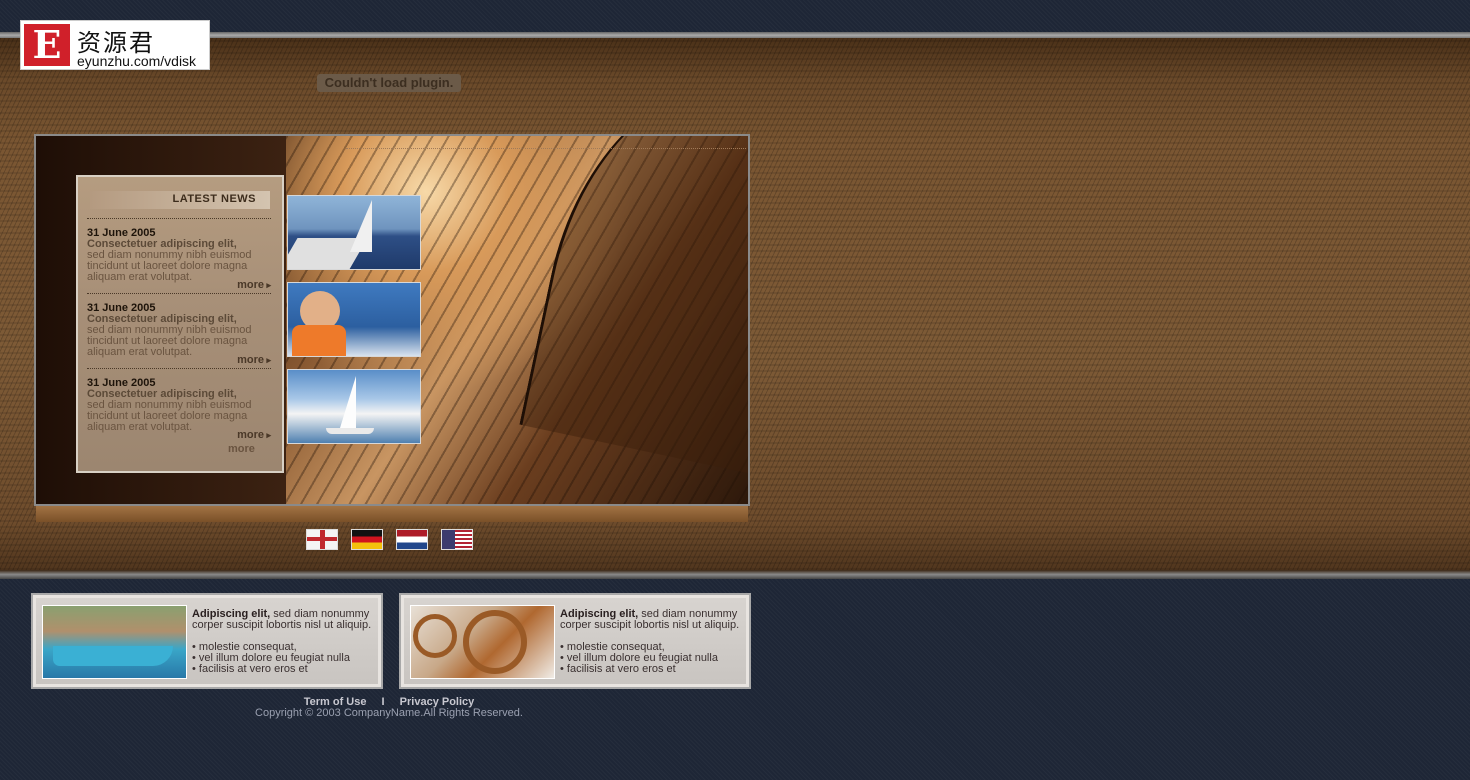  I want to click on hero-dotted-divider, so click(546, 148).